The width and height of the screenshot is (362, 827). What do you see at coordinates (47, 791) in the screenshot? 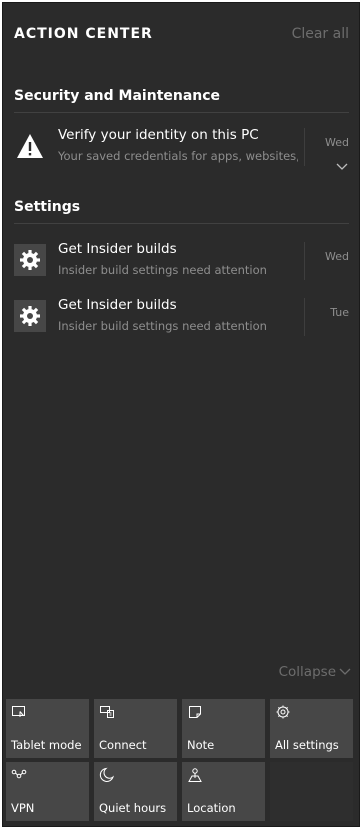
I see `vpn-tile: VPN` at bounding box center [47, 791].